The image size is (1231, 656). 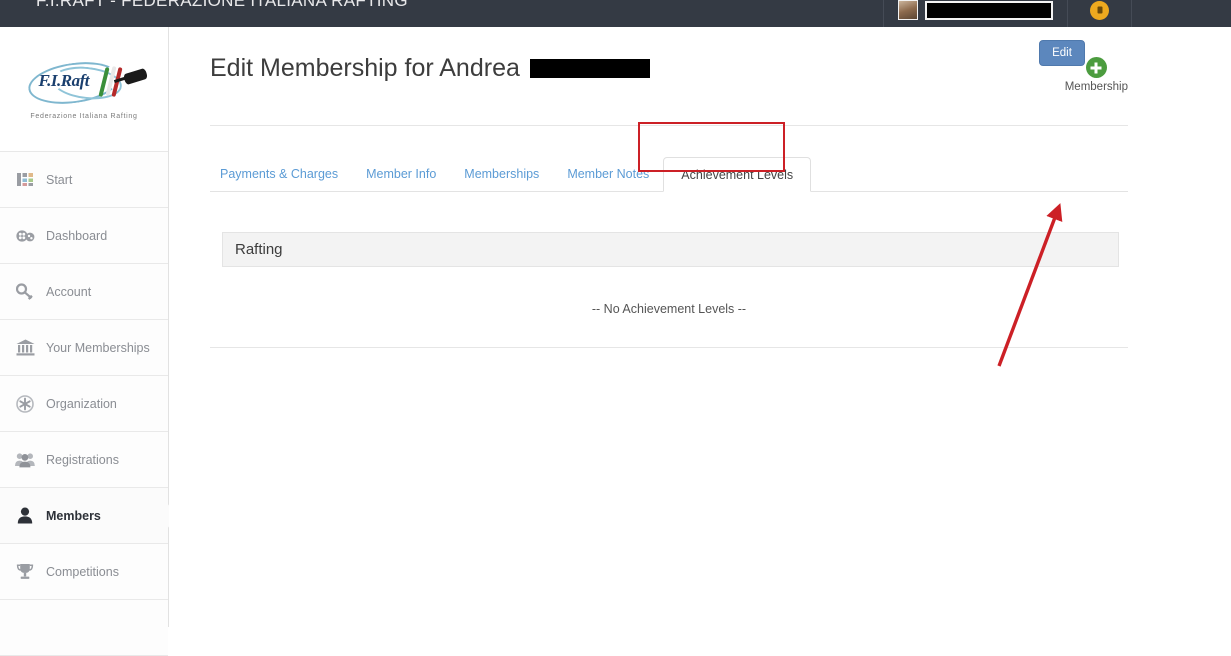 What do you see at coordinates (135, 76) in the screenshot?
I see `paddle-blade-icon` at bounding box center [135, 76].